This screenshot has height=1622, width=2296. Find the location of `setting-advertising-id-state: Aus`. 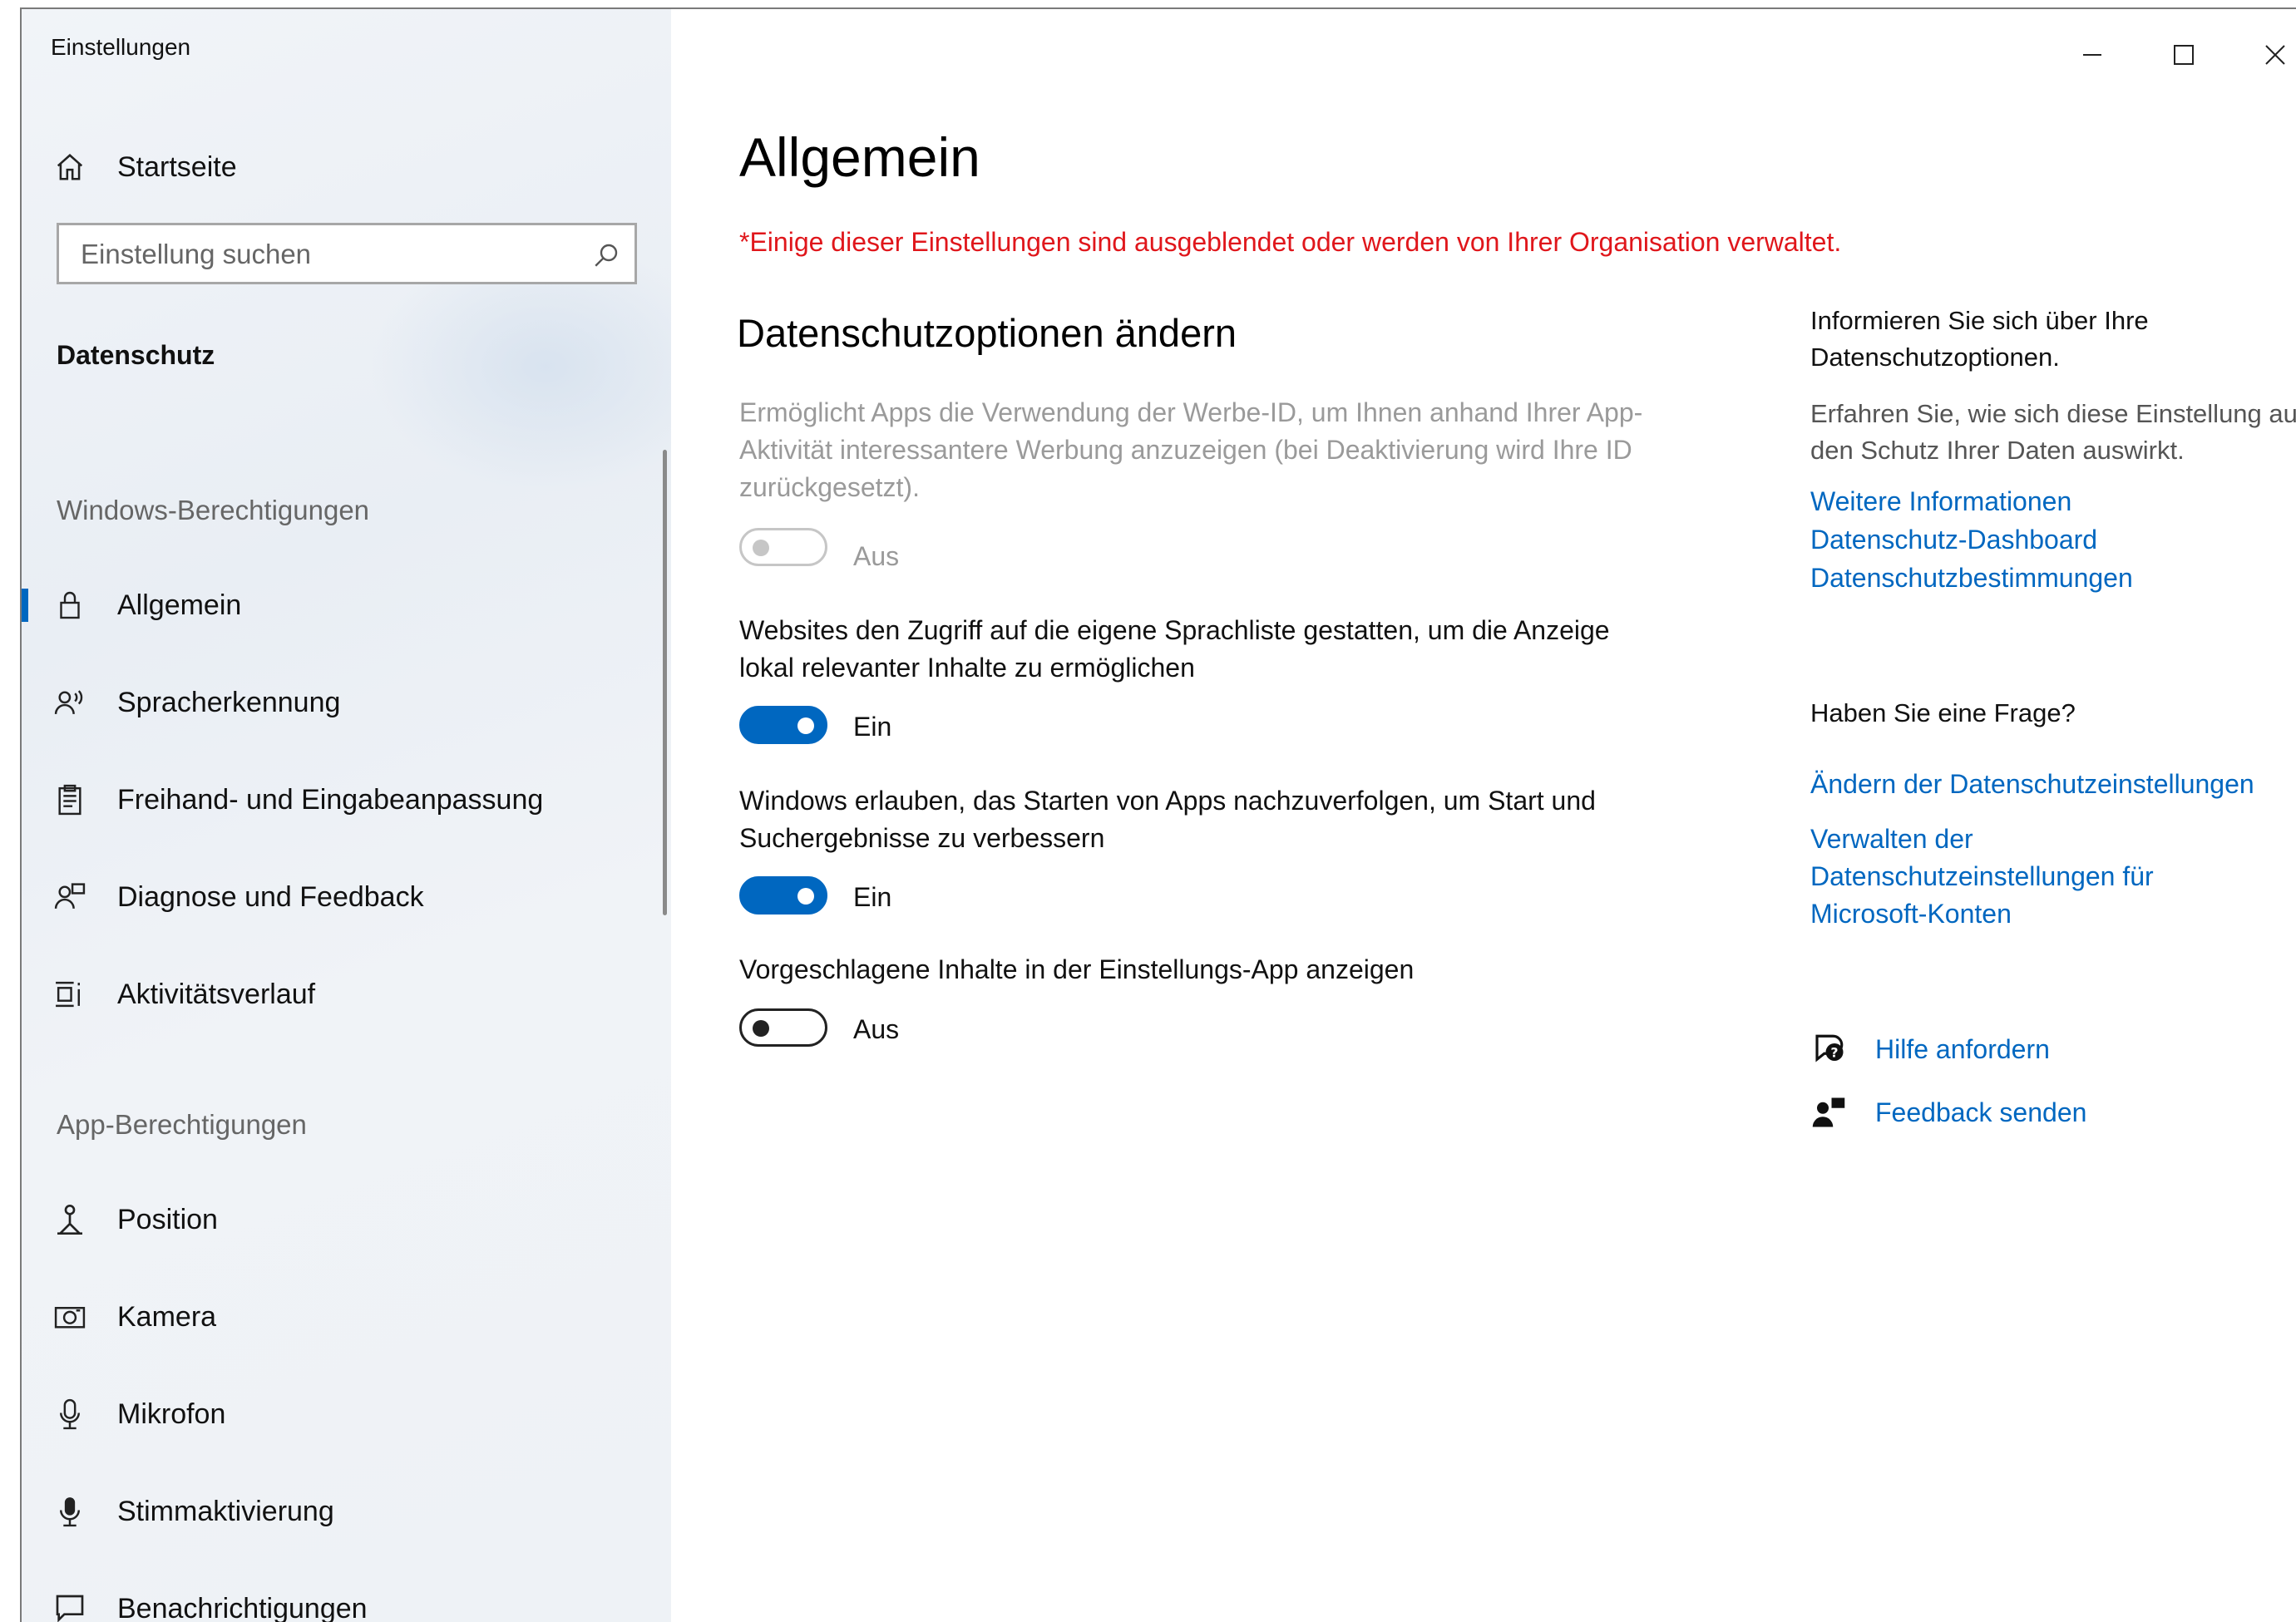

setting-advertising-id-state: Aus is located at coordinates (877, 556).